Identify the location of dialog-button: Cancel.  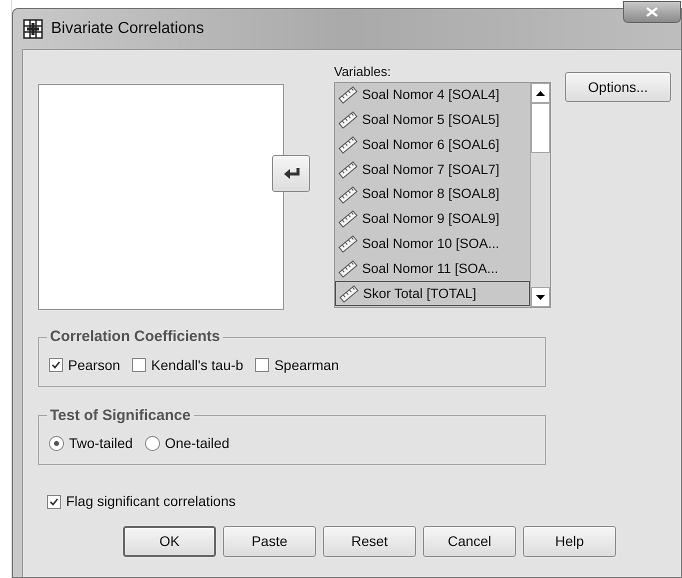
(469, 541).